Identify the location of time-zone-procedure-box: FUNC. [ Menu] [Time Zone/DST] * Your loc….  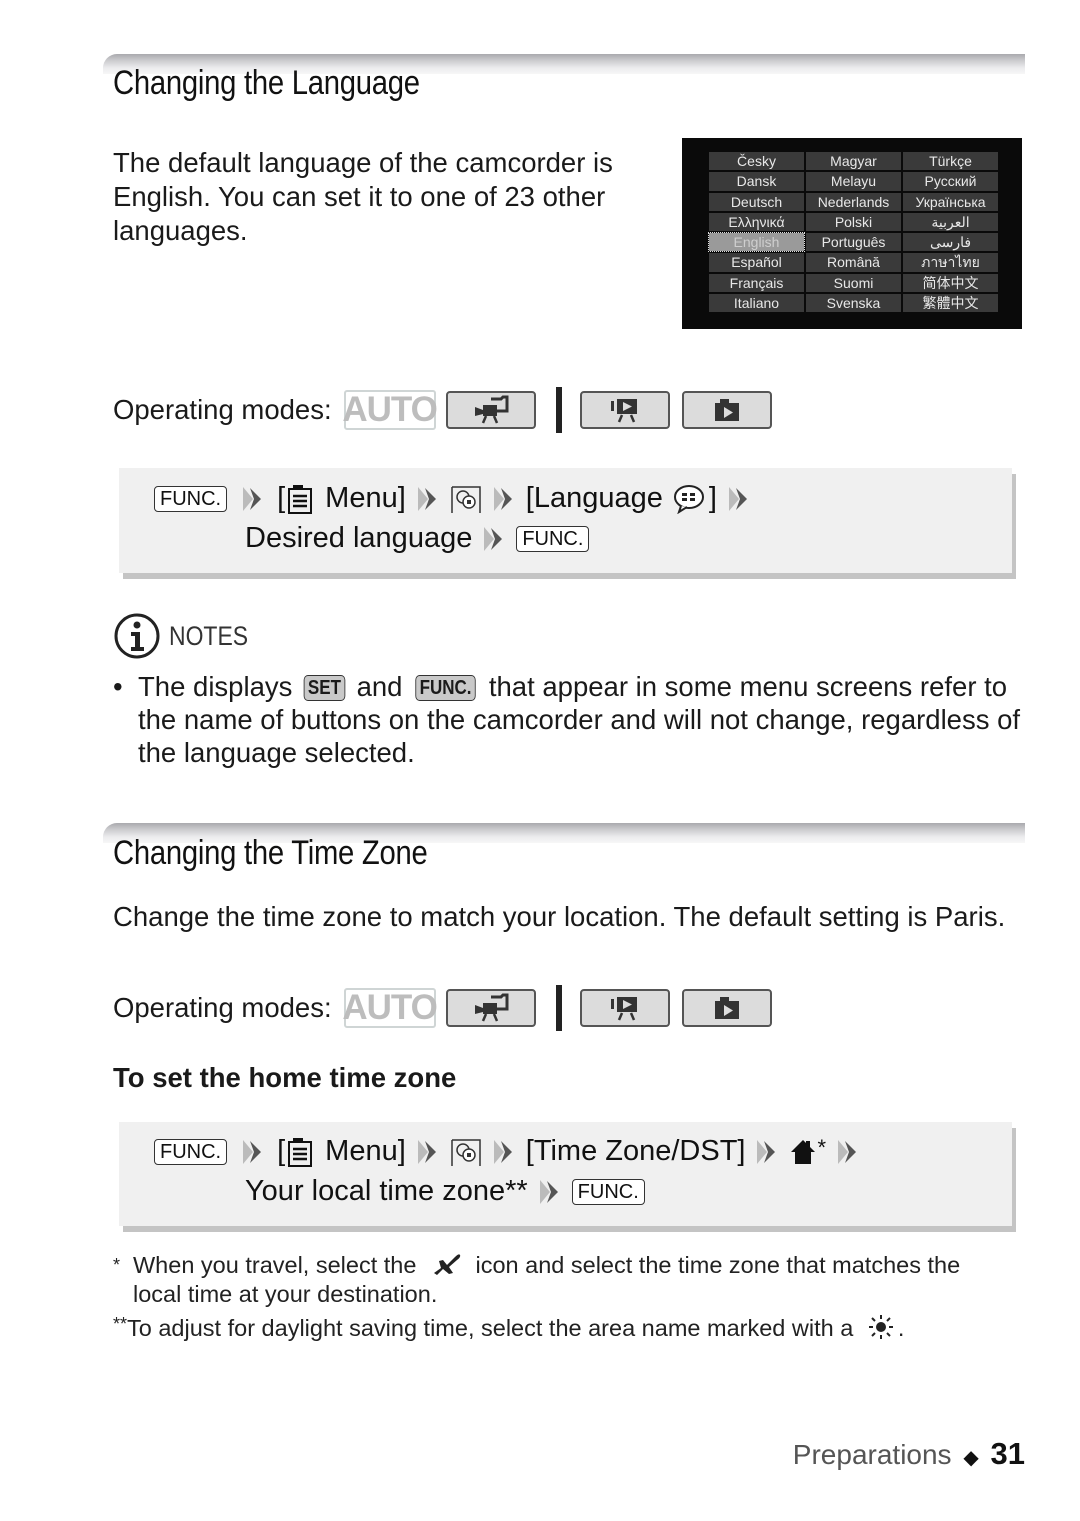
(565, 1174).